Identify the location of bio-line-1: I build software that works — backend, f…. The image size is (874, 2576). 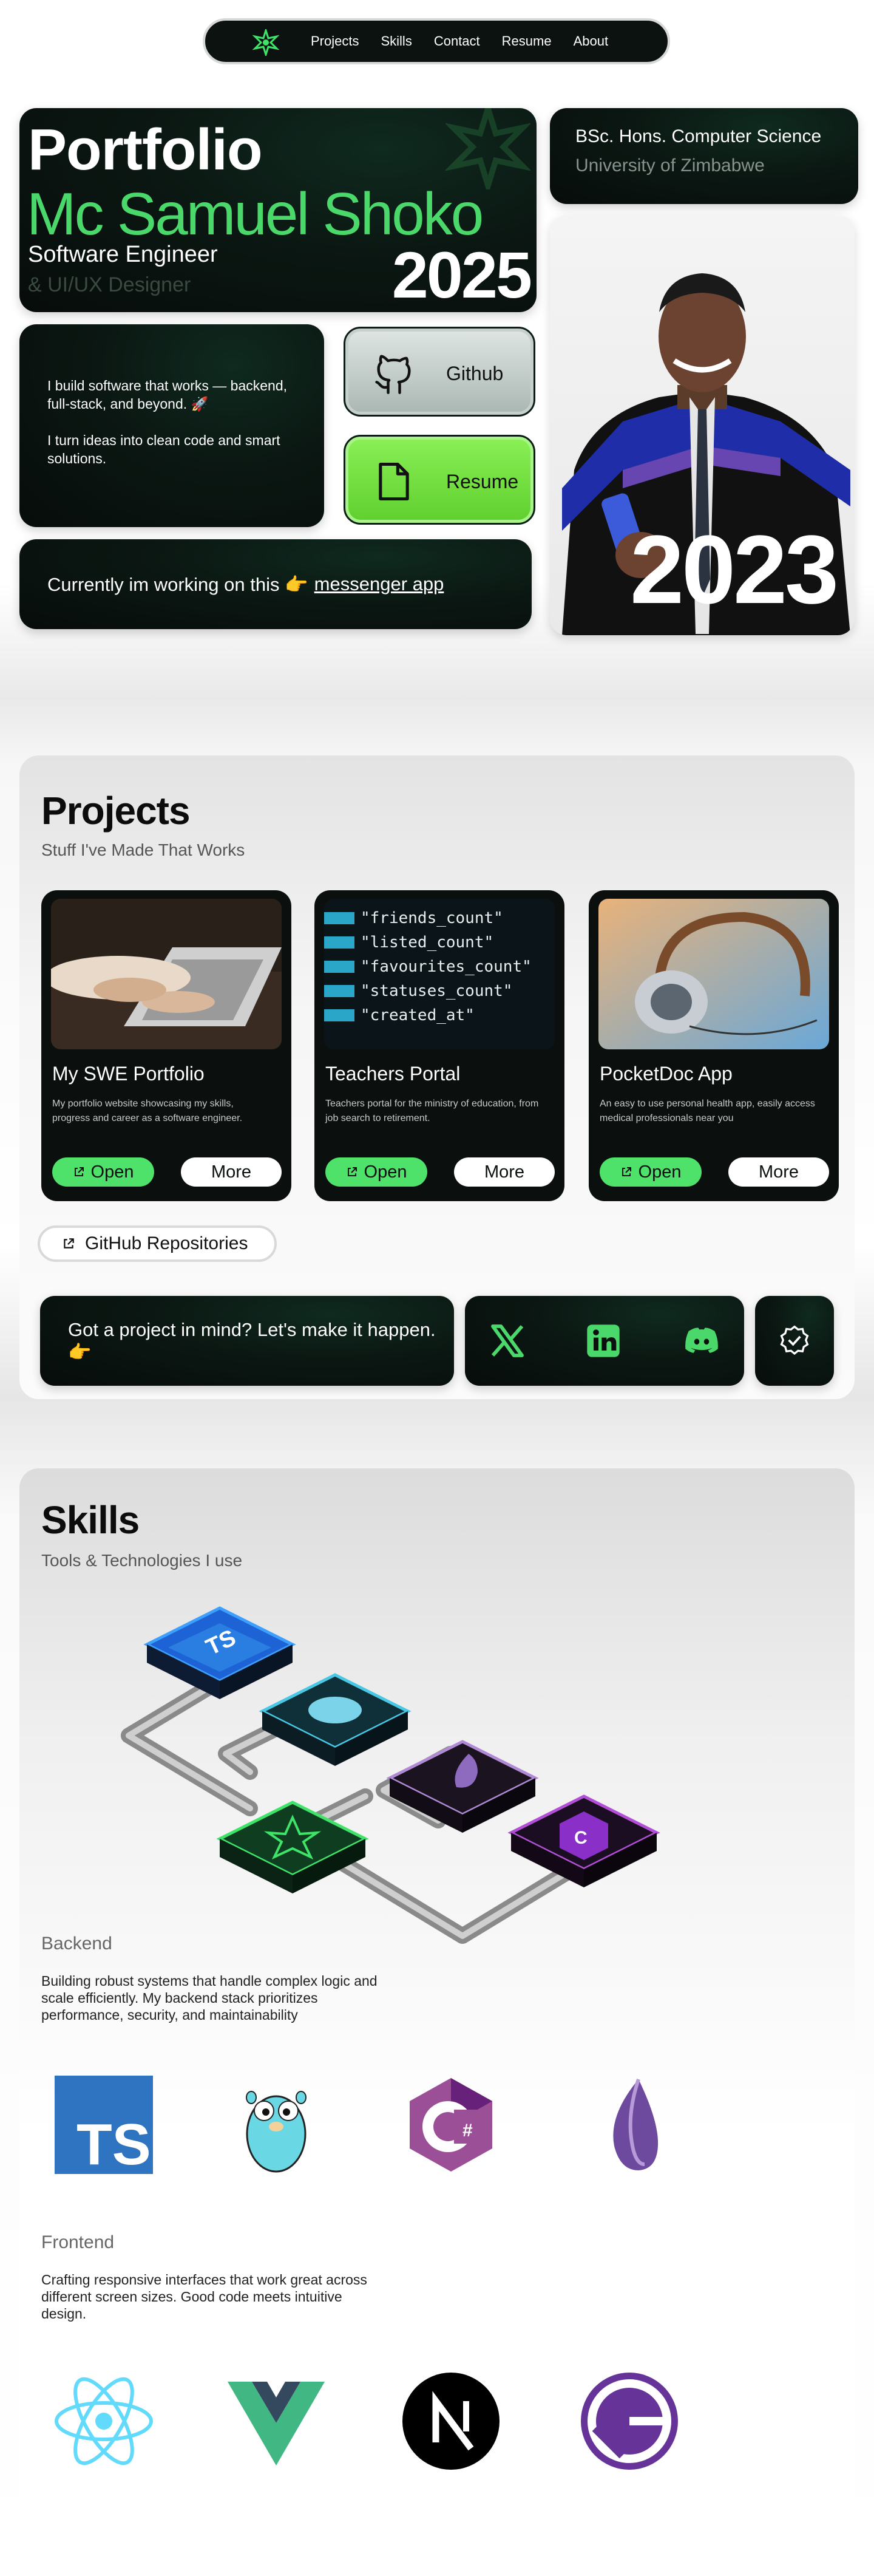
(167, 395).